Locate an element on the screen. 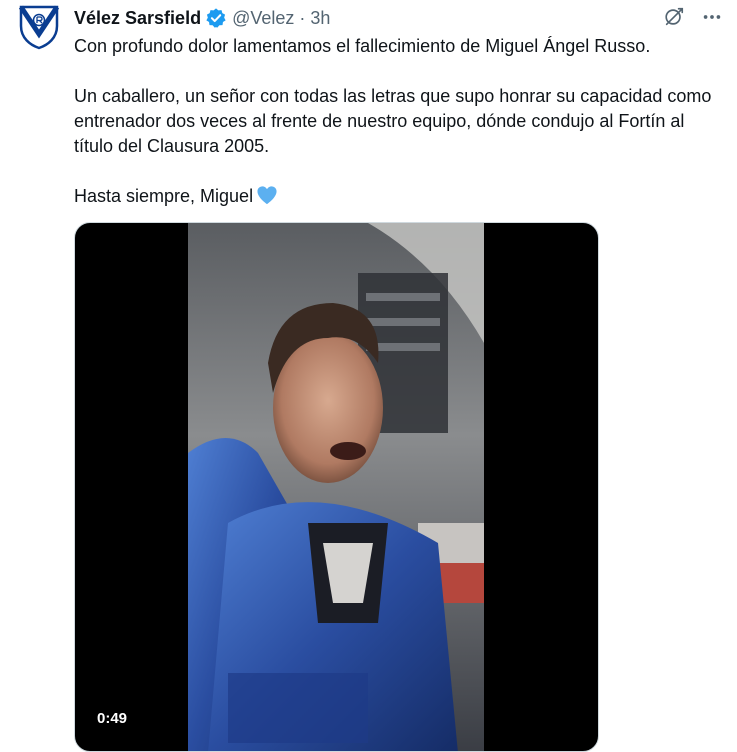  velez-shield-icon is located at coordinates (39, 27).